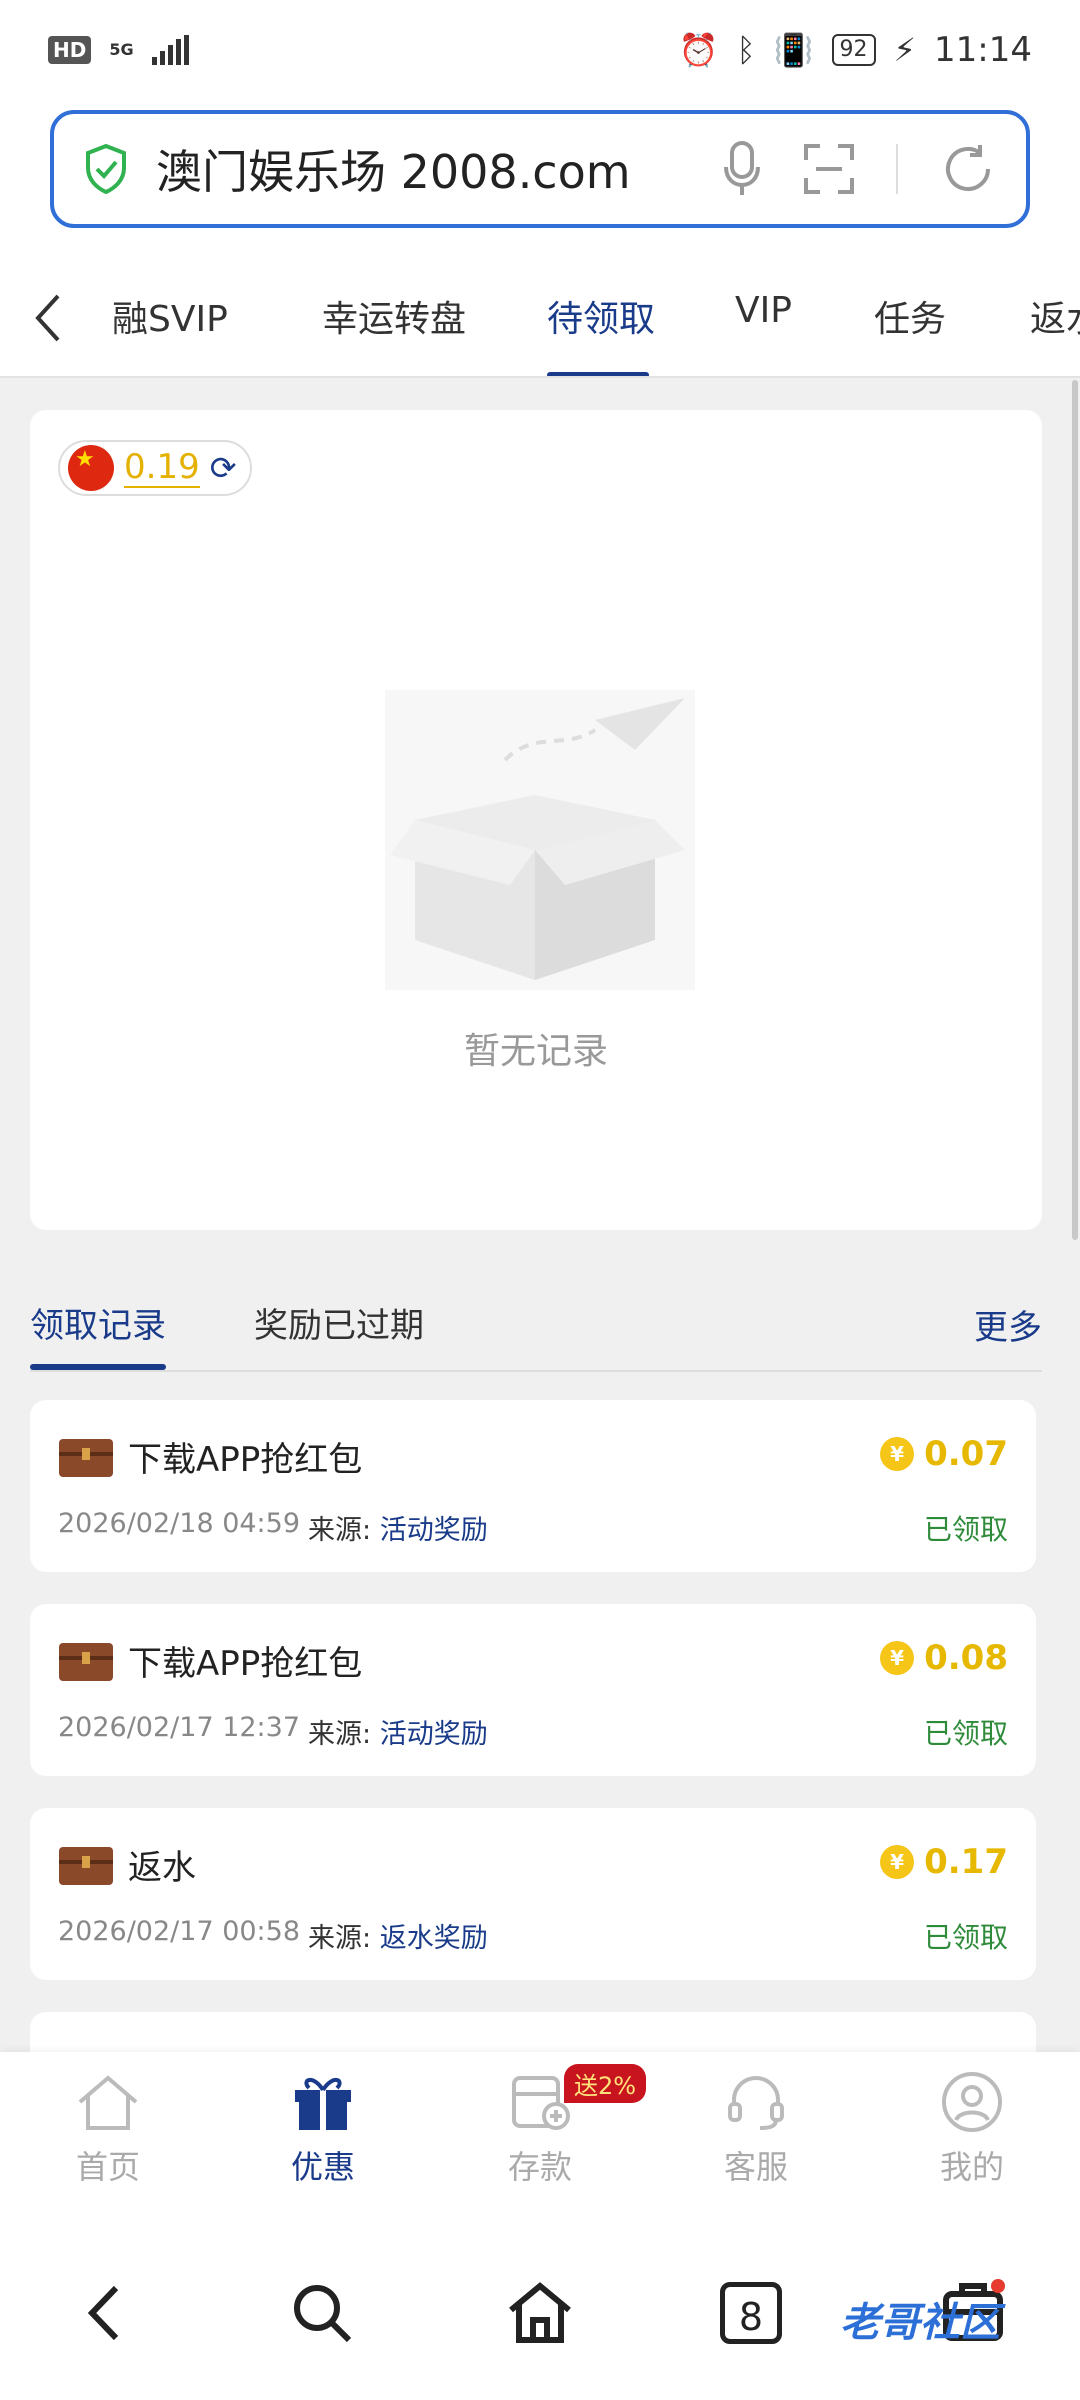 This screenshot has width=1080, height=2400. I want to click on tab-svip: 融SVIP, so click(170, 316).